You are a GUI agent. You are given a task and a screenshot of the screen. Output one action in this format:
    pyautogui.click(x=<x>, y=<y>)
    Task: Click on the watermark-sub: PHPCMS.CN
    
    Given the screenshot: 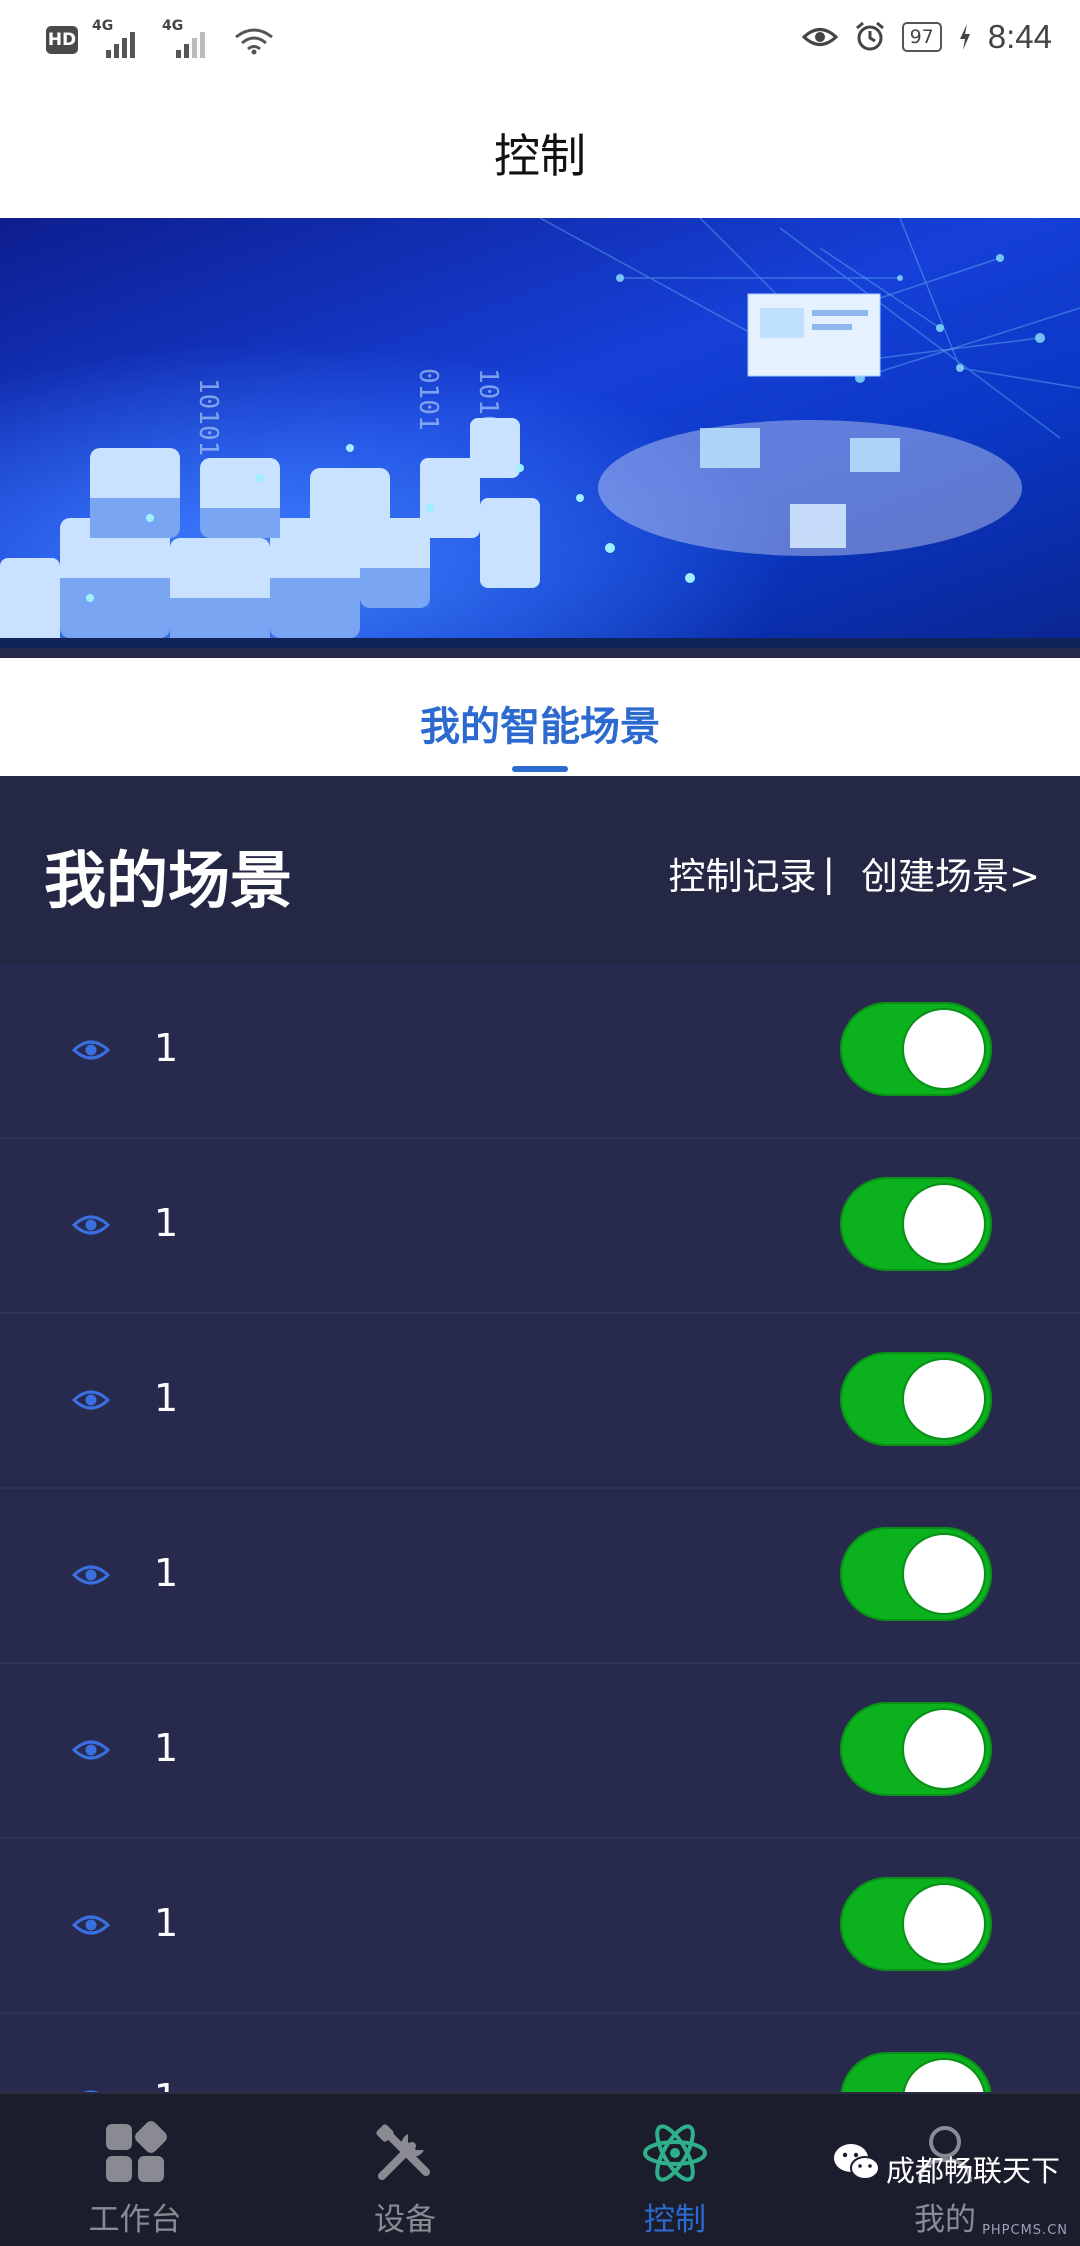 What is the action you would take?
    pyautogui.click(x=1025, y=2230)
    